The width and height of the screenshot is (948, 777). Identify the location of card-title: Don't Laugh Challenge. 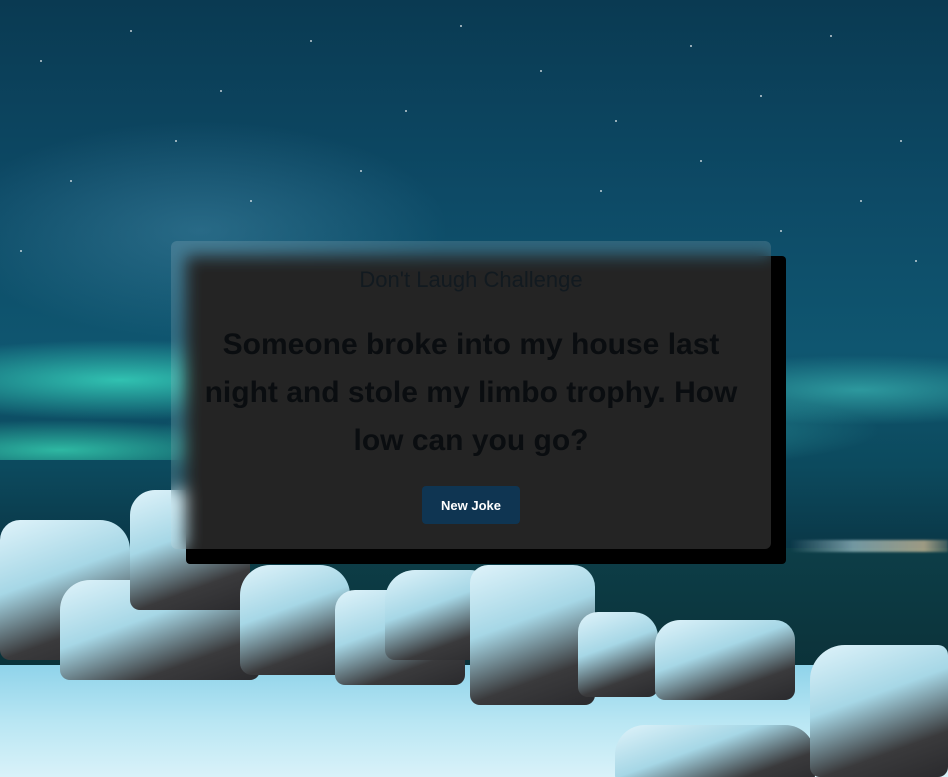
(471, 279).